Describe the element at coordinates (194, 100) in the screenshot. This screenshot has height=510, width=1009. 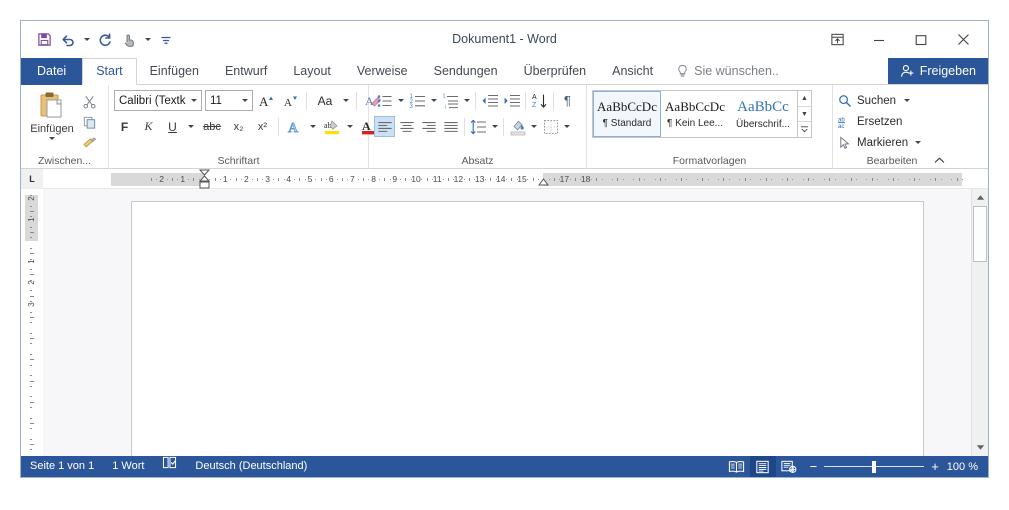
I see `font-name-dropdown-icon` at that location.